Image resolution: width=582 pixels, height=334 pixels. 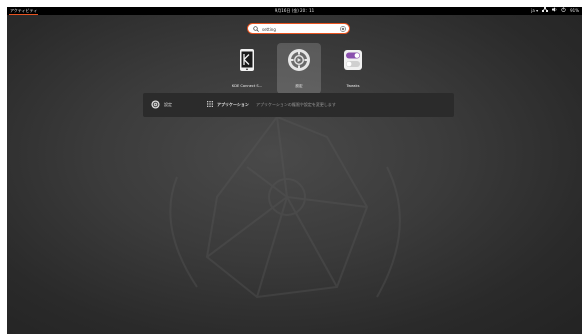 I want to click on app-label: Tweaks, so click(x=353, y=86).